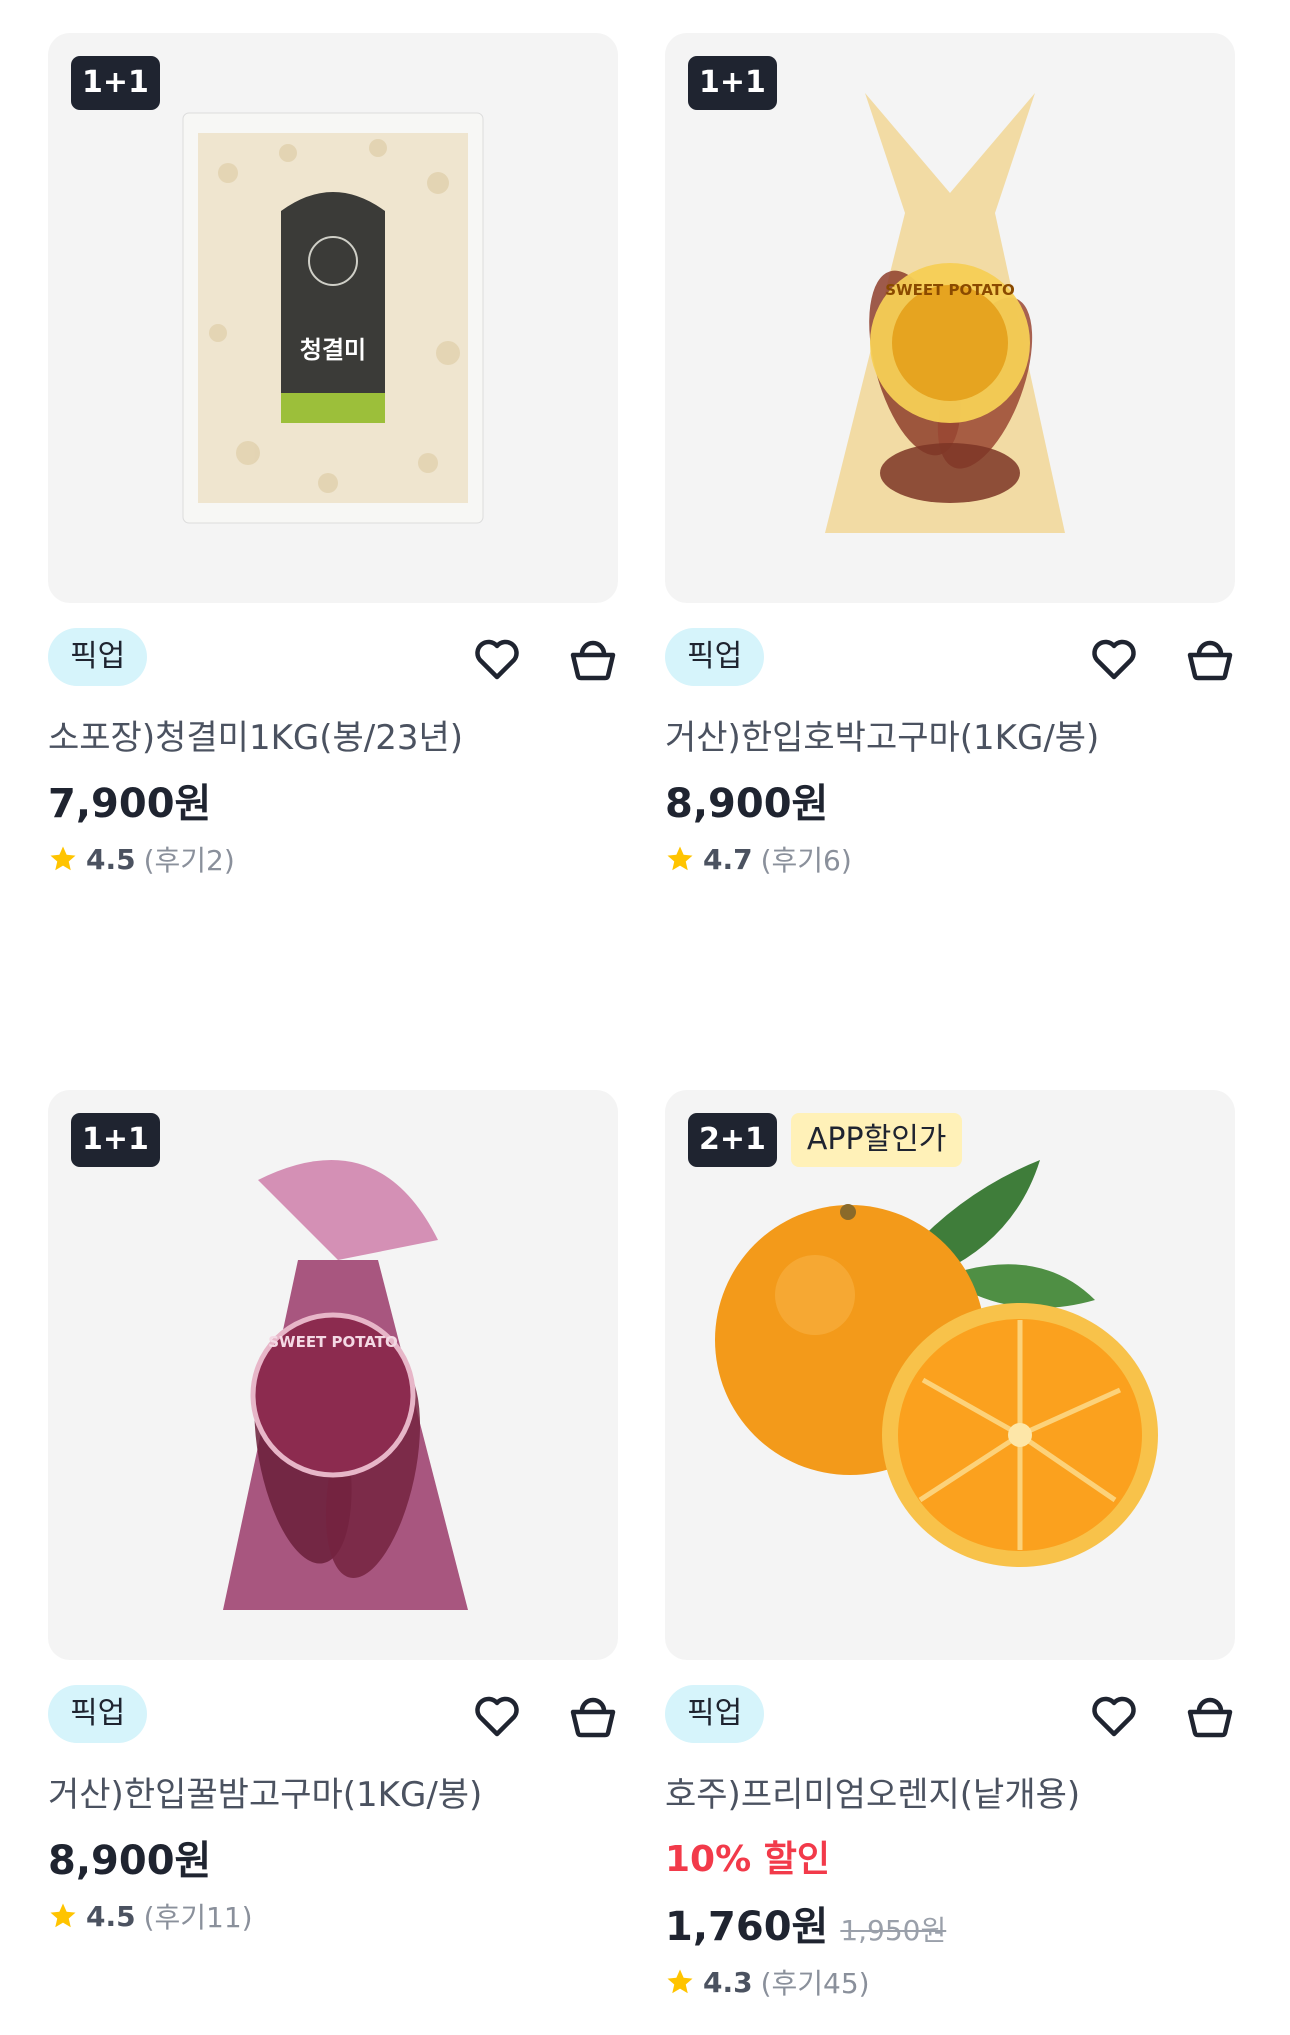 The height and width of the screenshot is (2035, 1290). I want to click on review-count: (후기6), so click(806, 859).